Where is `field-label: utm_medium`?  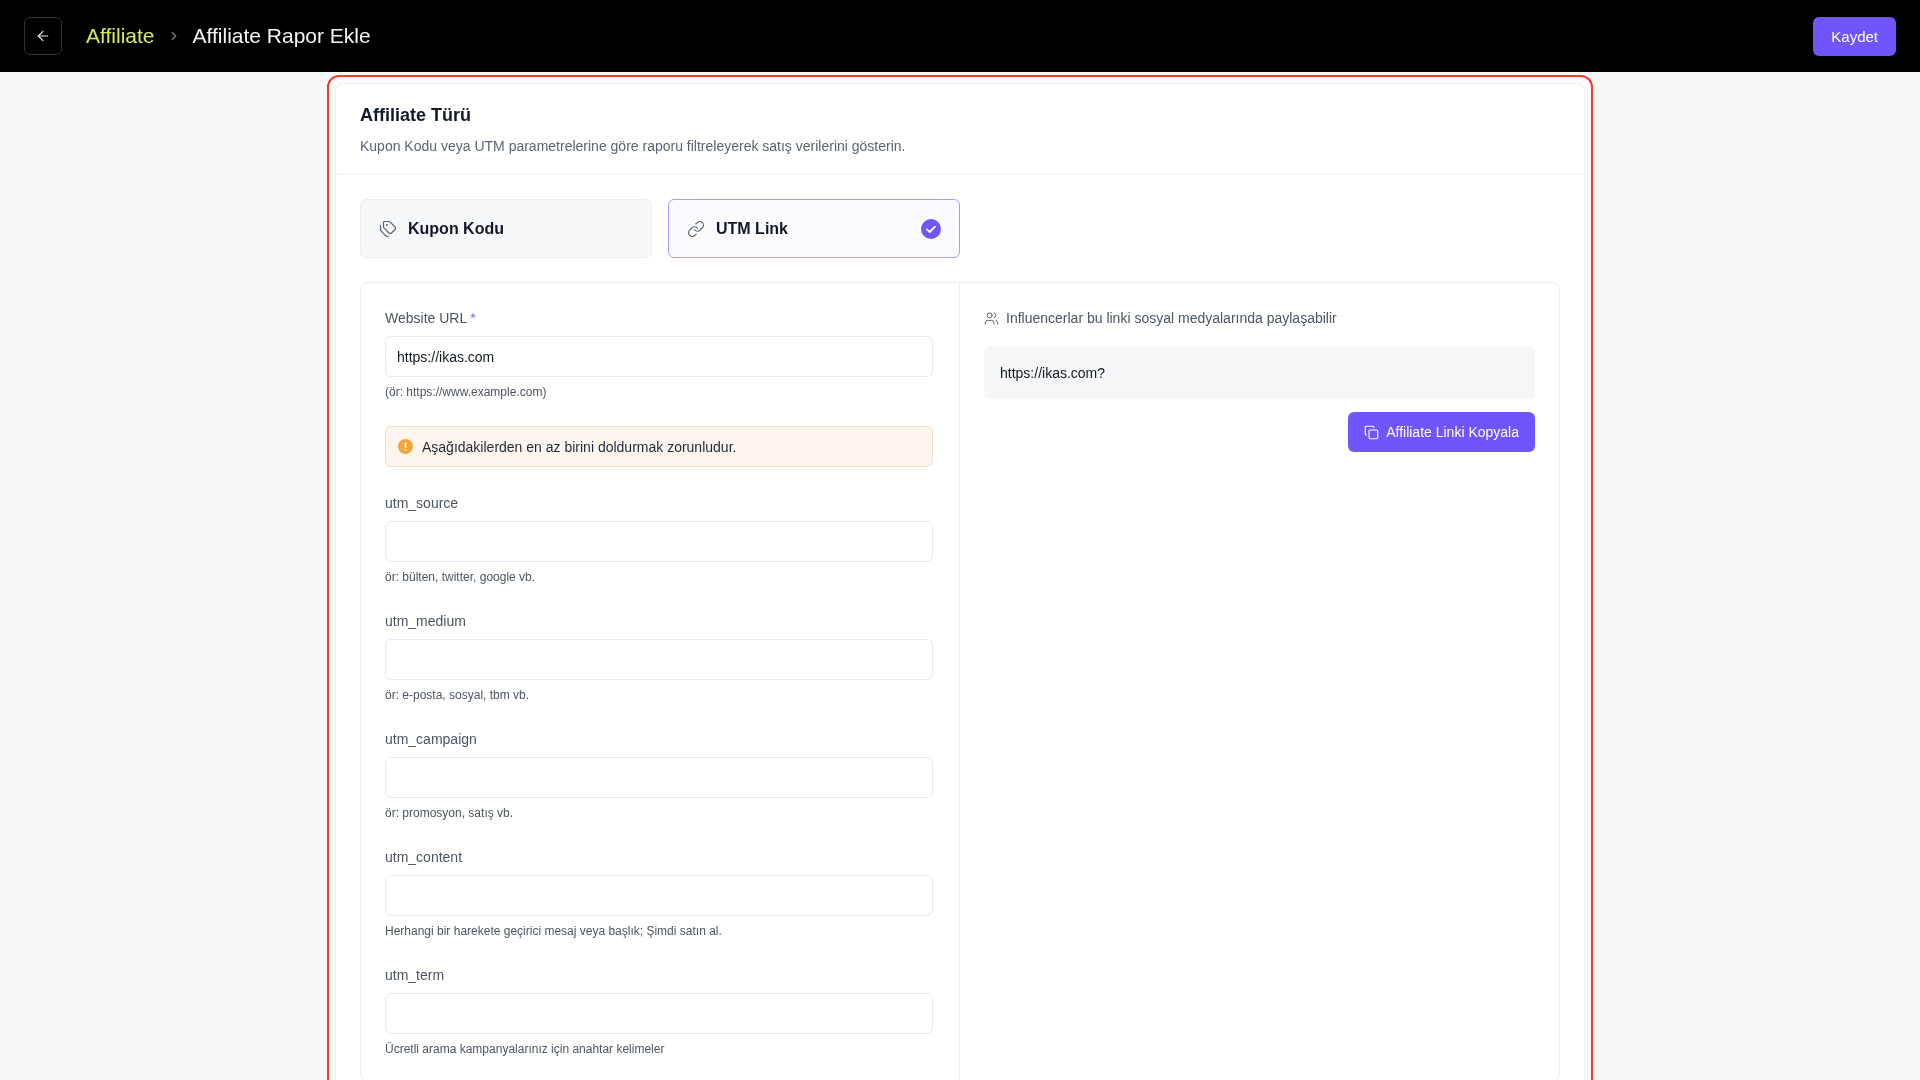
field-label: utm_medium is located at coordinates (426, 621).